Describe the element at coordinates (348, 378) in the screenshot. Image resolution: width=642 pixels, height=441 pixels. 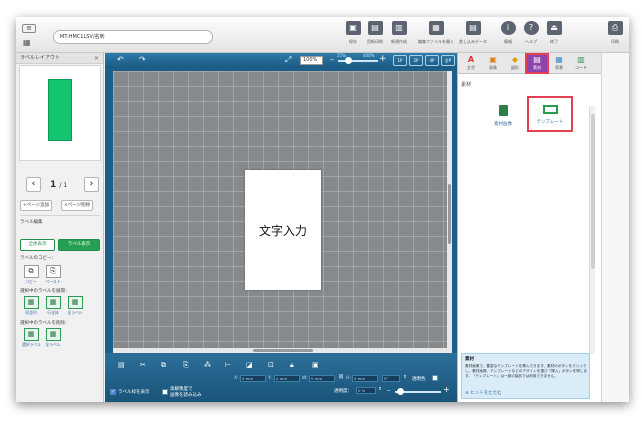
I see `h-label: H:` at that location.